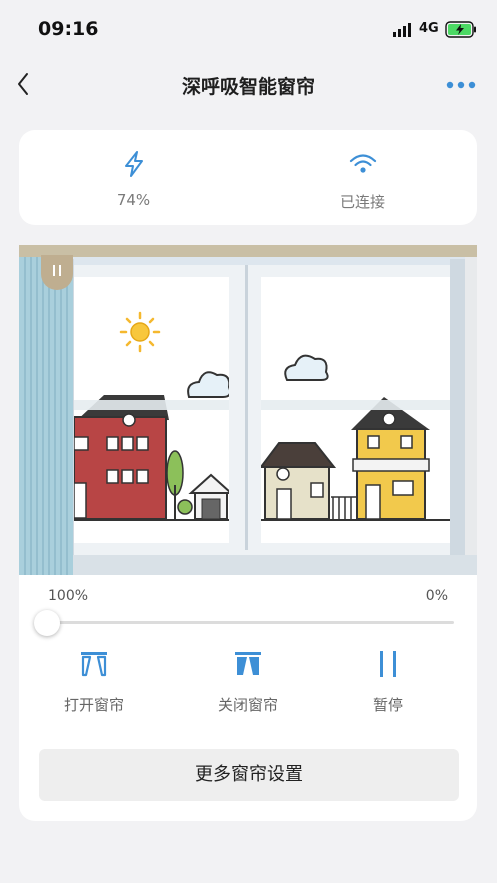  I want to click on close-curtain-label: 关闭窗帘, so click(247, 705).